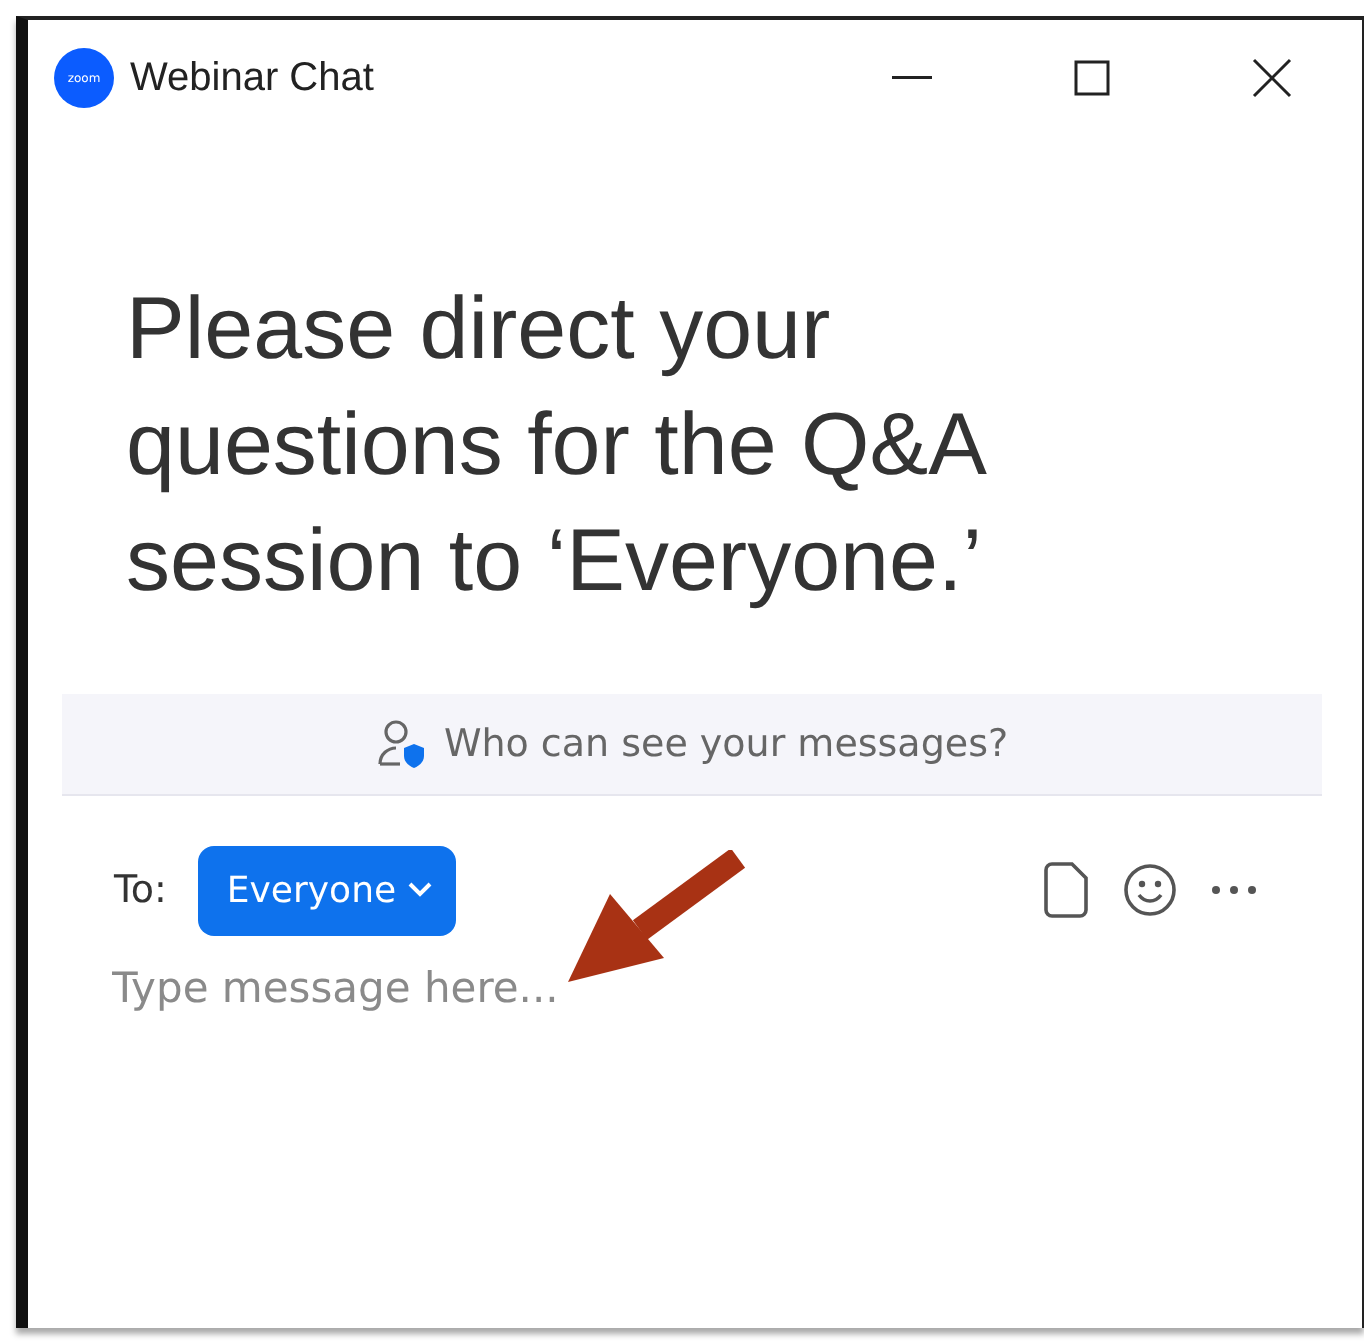 The width and height of the screenshot is (1364, 1342). Describe the element at coordinates (327, 890) in the screenshot. I see `recipient-dropdown: Everyone` at that location.